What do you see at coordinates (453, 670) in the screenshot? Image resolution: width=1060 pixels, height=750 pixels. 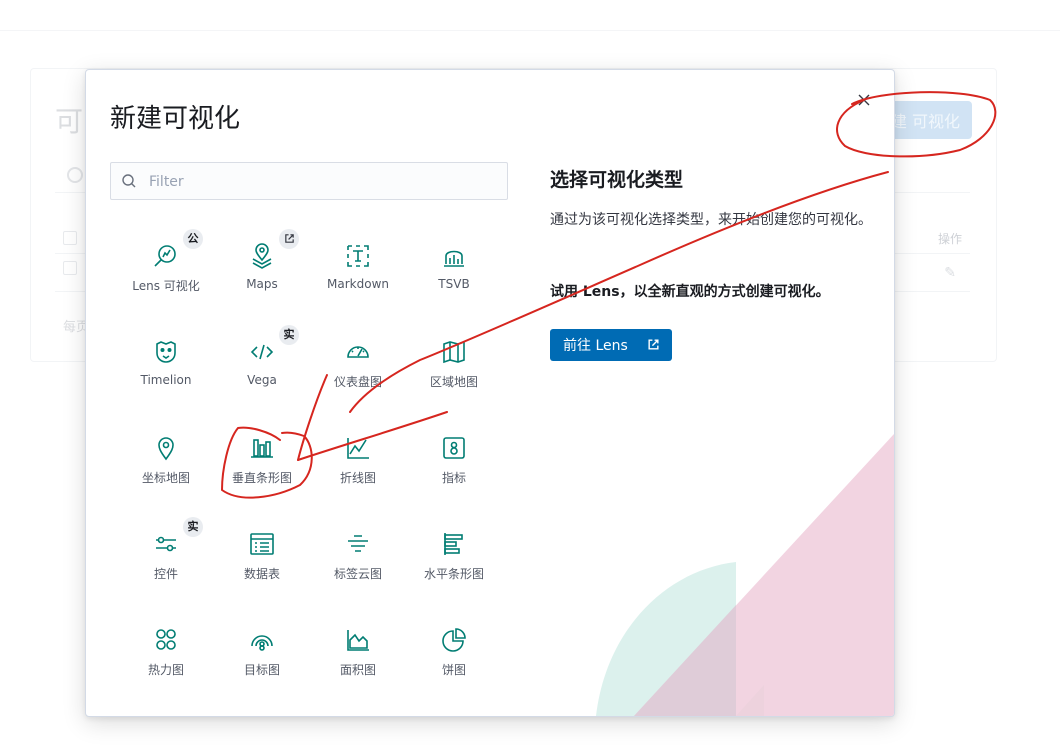 I see `tile-label: 饼图` at bounding box center [453, 670].